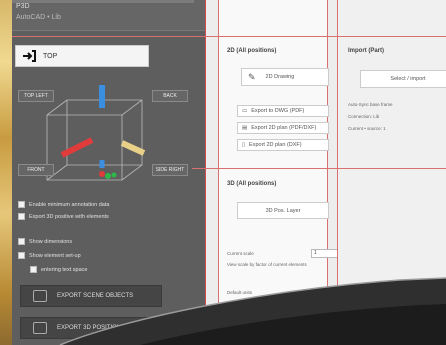  Describe the element at coordinates (64, 269) in the screenshot. I see `option-text-space-label: entering text space` at that location.